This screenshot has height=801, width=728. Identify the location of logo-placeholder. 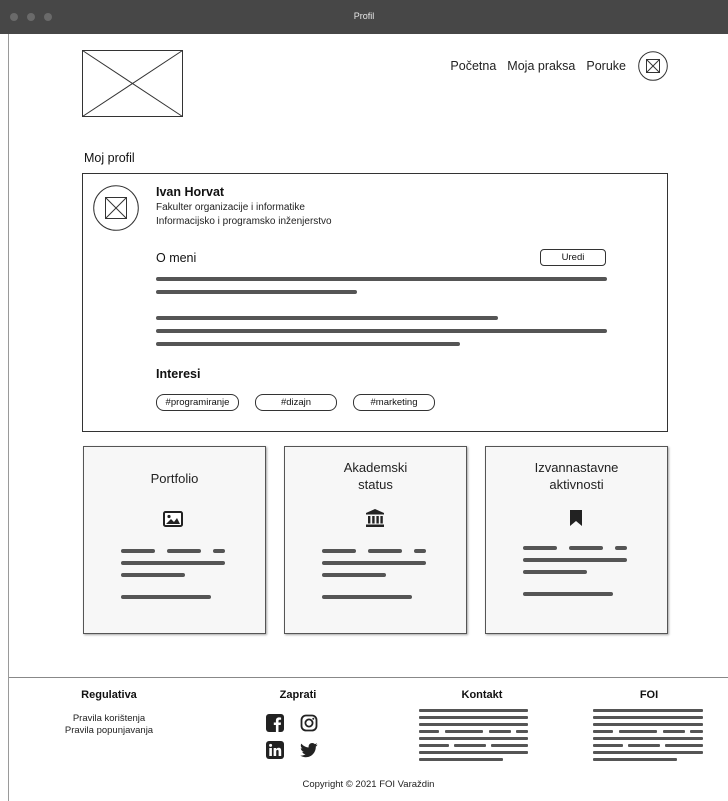
(132, 83).